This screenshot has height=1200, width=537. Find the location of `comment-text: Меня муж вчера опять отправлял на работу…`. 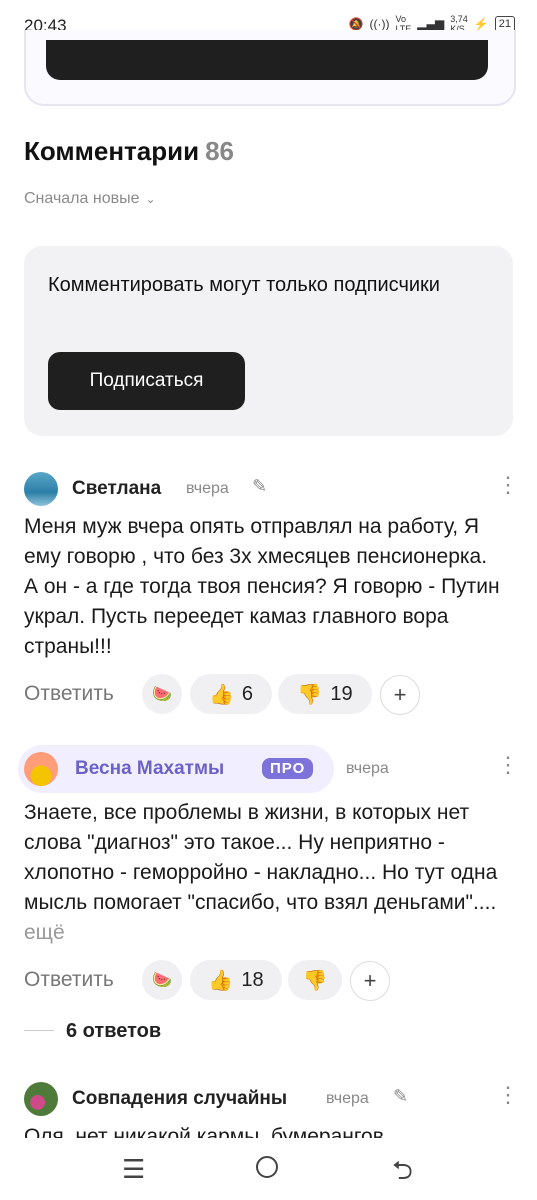

comment-text: Меня муж вчера опять отправлял на работу… is located at coordinates (262, 586).